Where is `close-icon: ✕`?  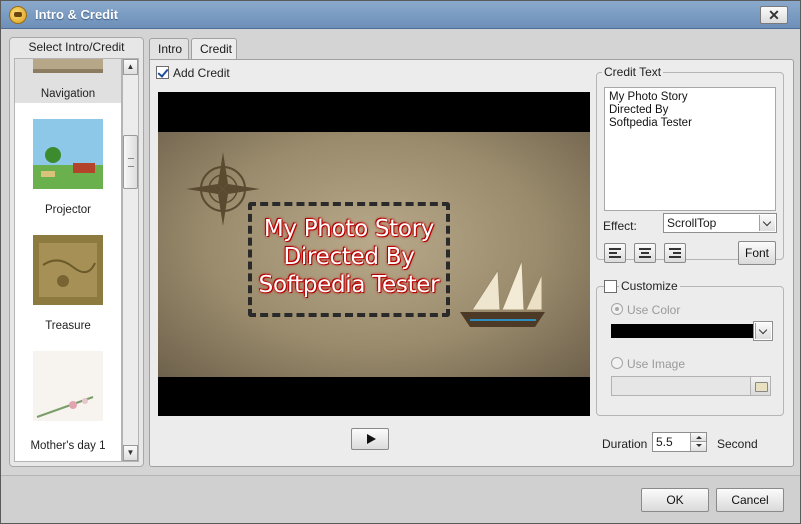 close-icon: ✕ is located at coordinates (774, 15).